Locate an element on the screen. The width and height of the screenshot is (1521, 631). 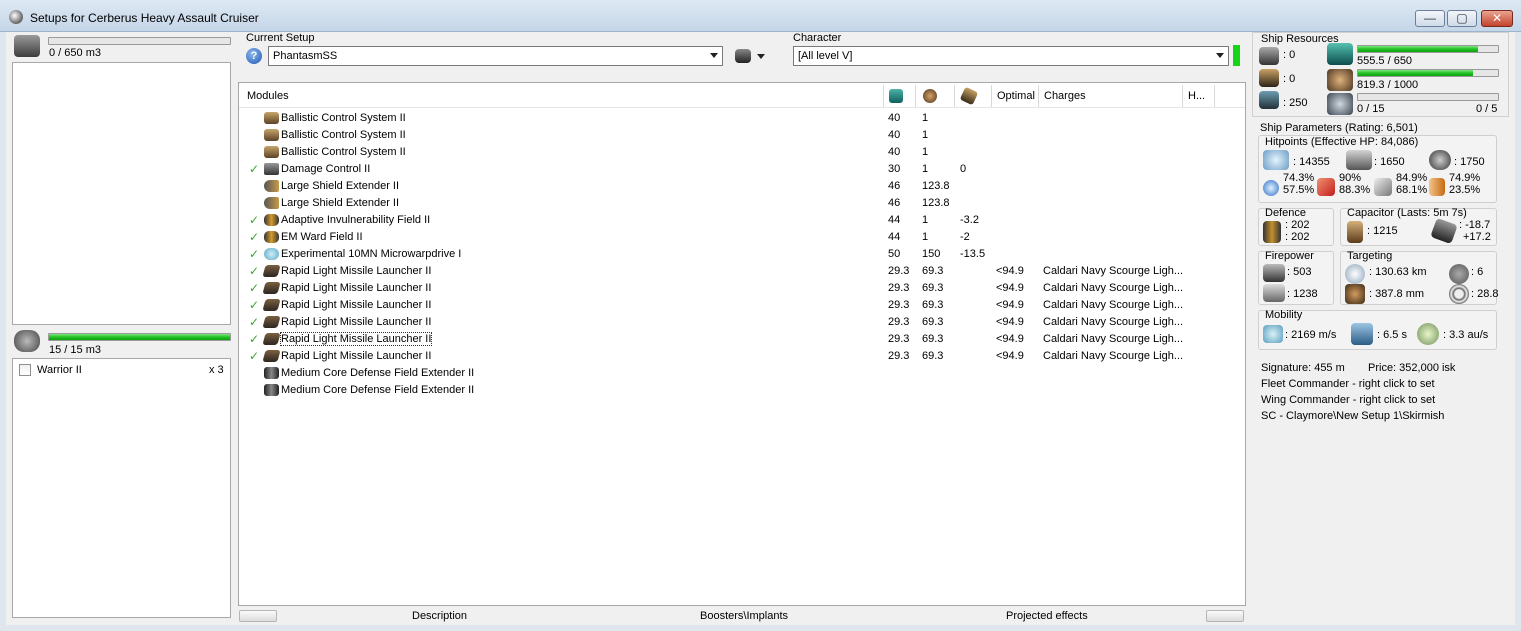
capacitor-icon is located at coordinates (969, 96).